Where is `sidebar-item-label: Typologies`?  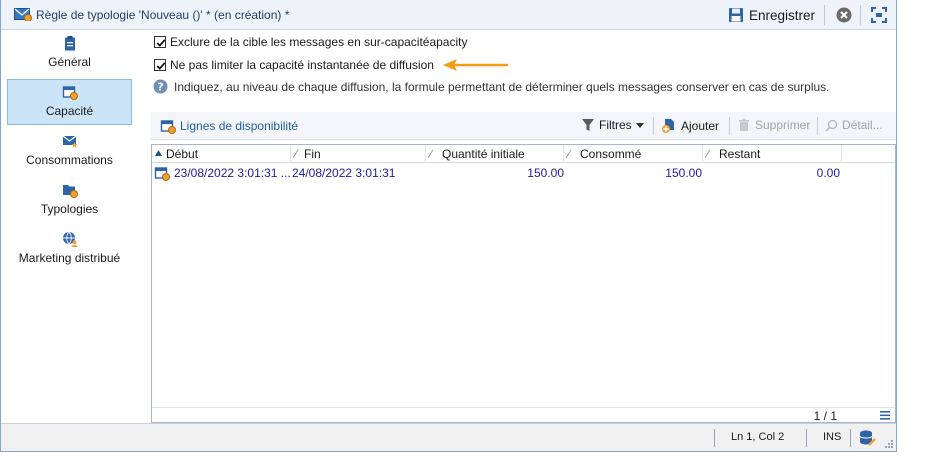
sidebar-item-label: Typologies is located at coordinates (69, 209).